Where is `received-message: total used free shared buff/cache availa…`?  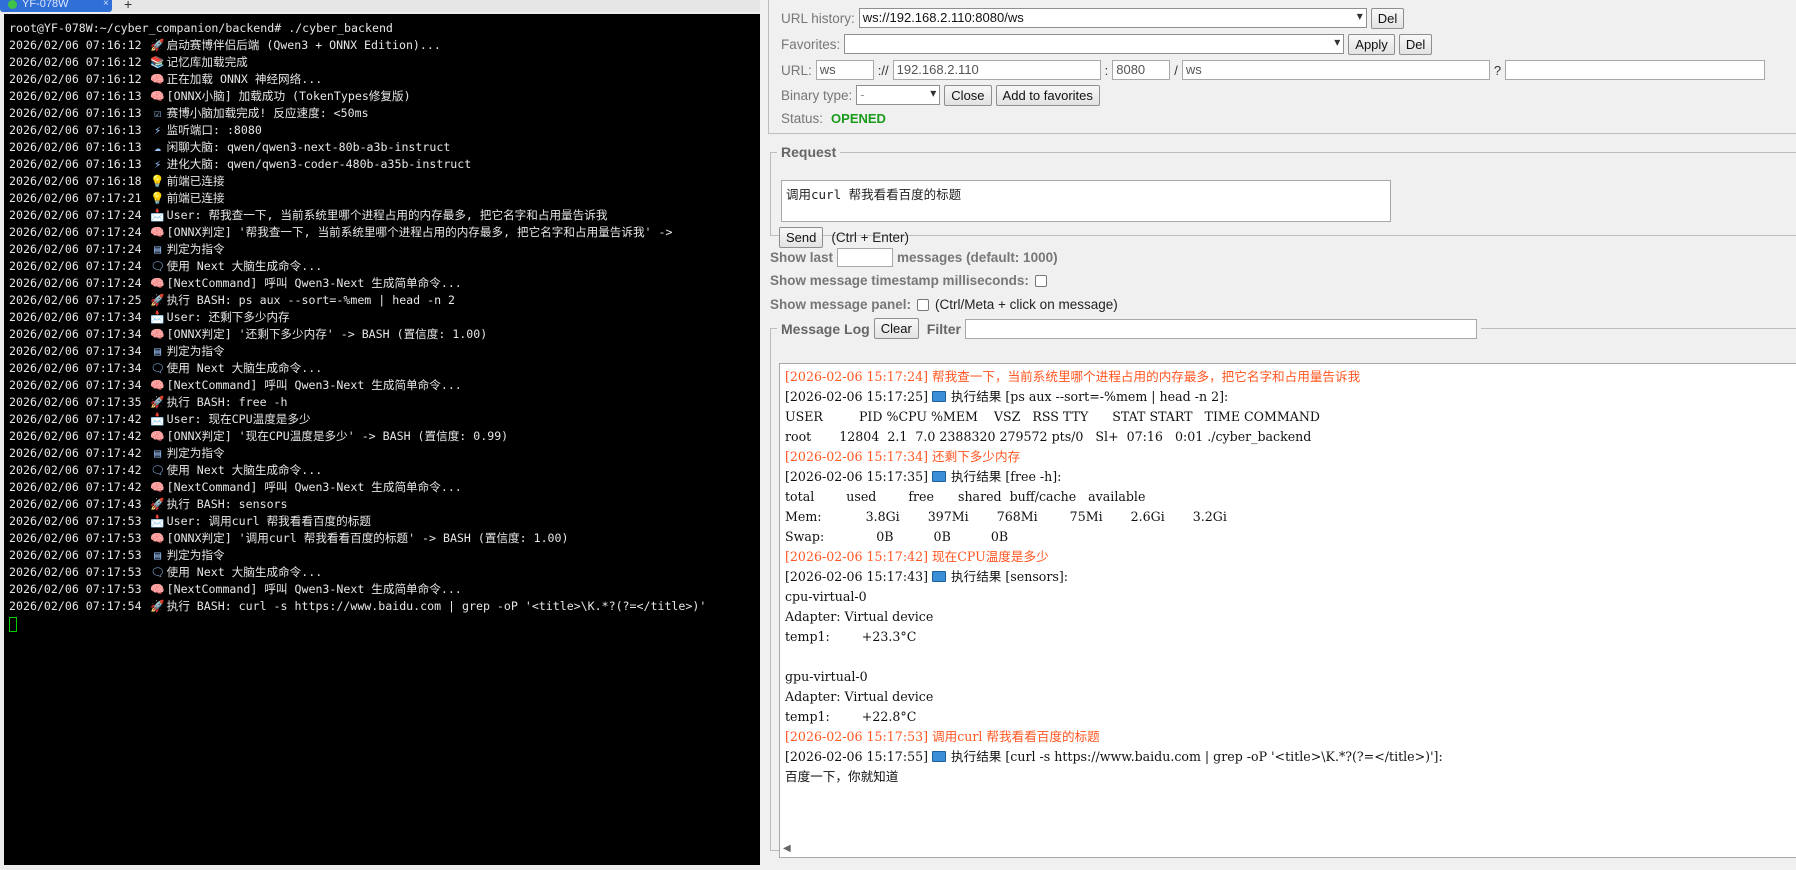 received-message: total used free shared buff/cache availa… is located at coordinates (1290, 497).